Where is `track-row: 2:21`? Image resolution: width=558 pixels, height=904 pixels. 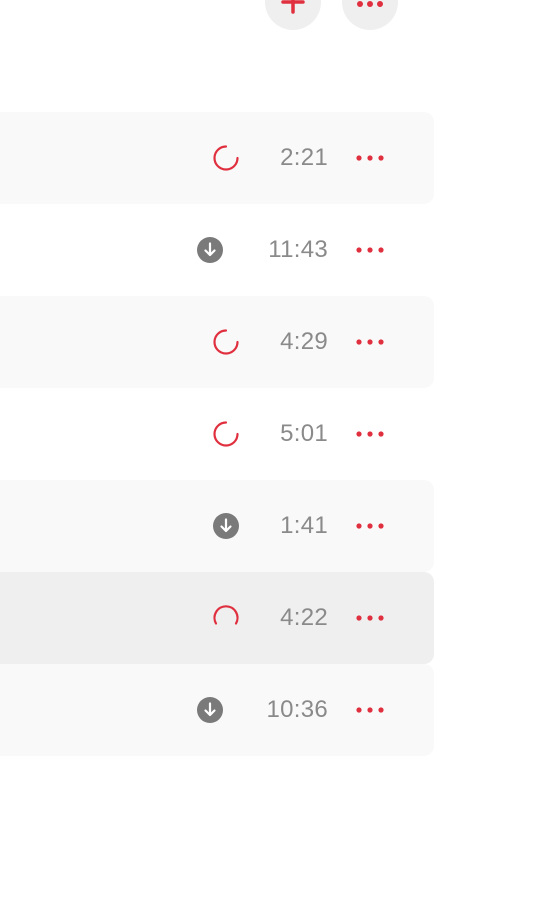 track-row: 2:21 is located at coordinates (217, 158).